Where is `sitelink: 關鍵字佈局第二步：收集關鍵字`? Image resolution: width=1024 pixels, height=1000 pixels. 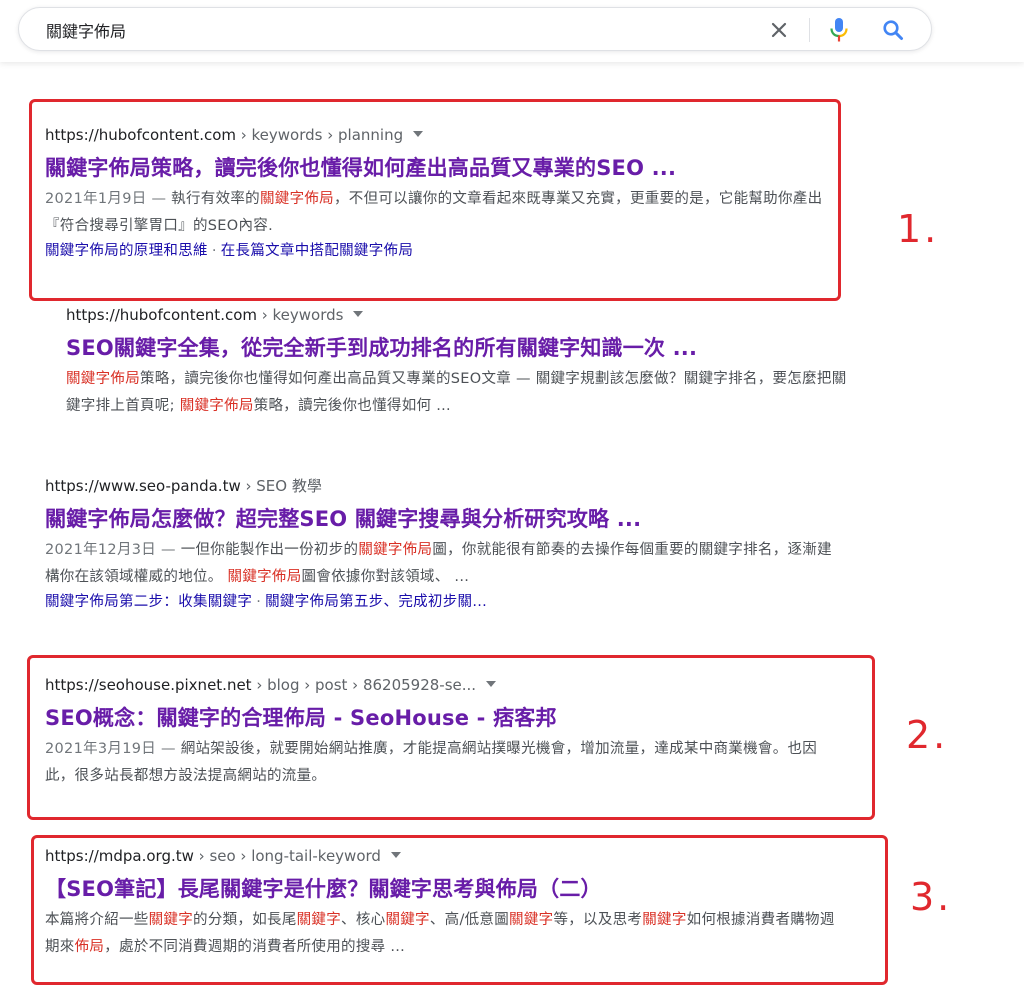 sitelink: 關鍵字佈局第二步：收集關鍵字 is located at coordinates (148, 602).